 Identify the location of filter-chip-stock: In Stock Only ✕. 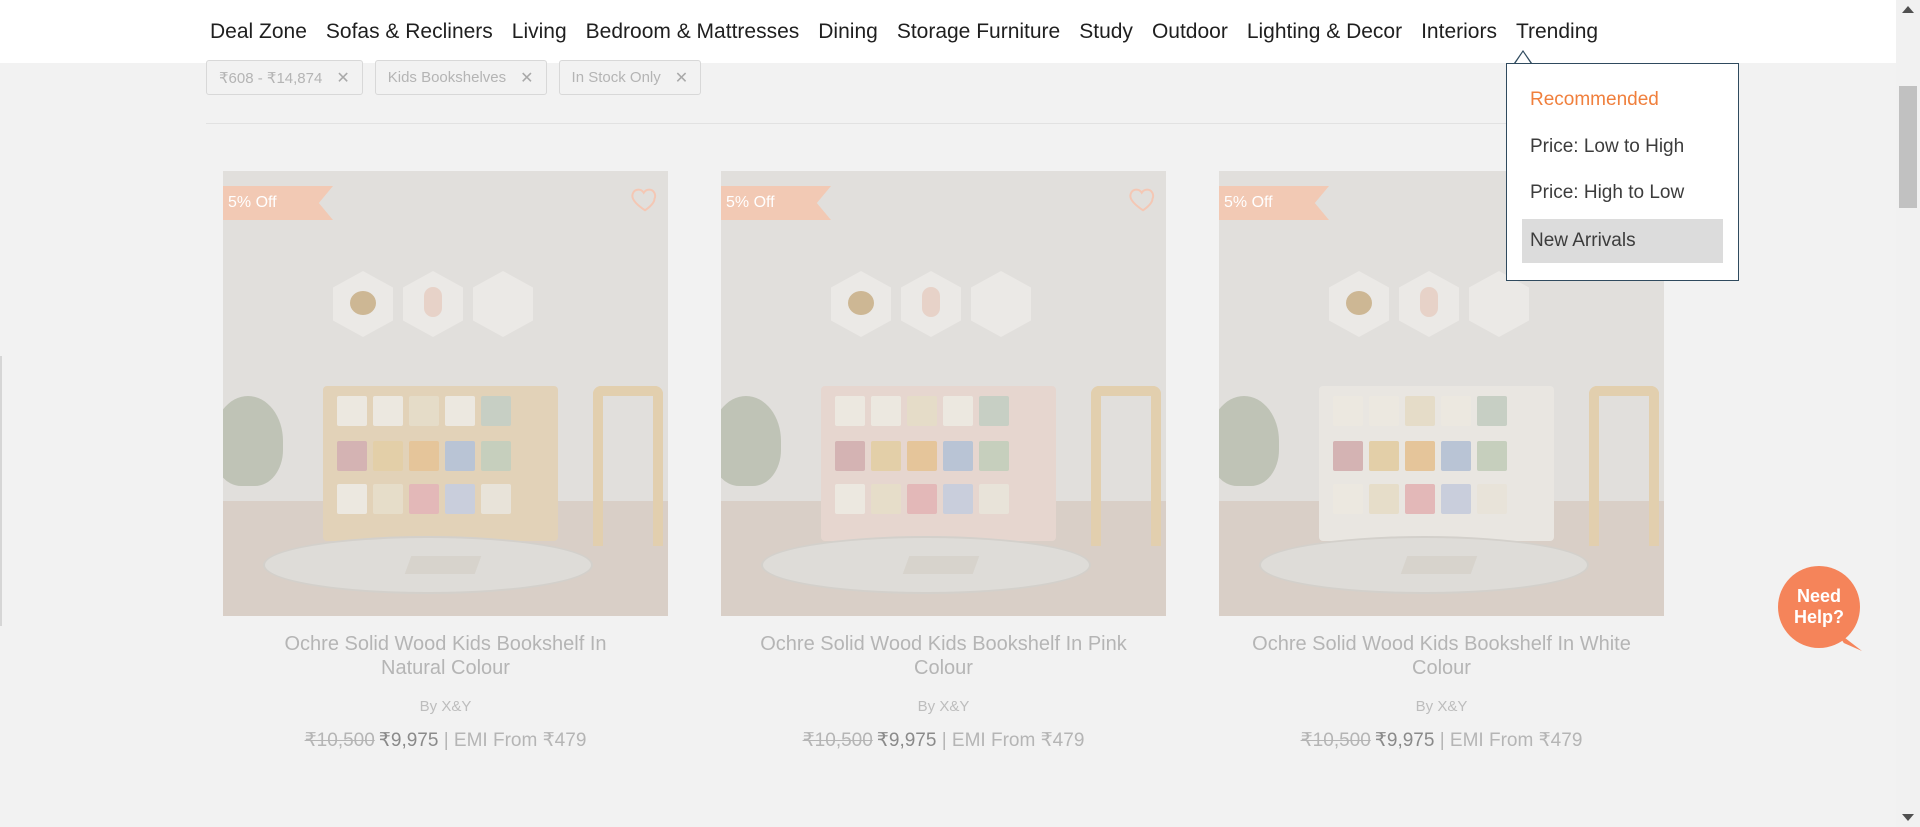
(630, 77).